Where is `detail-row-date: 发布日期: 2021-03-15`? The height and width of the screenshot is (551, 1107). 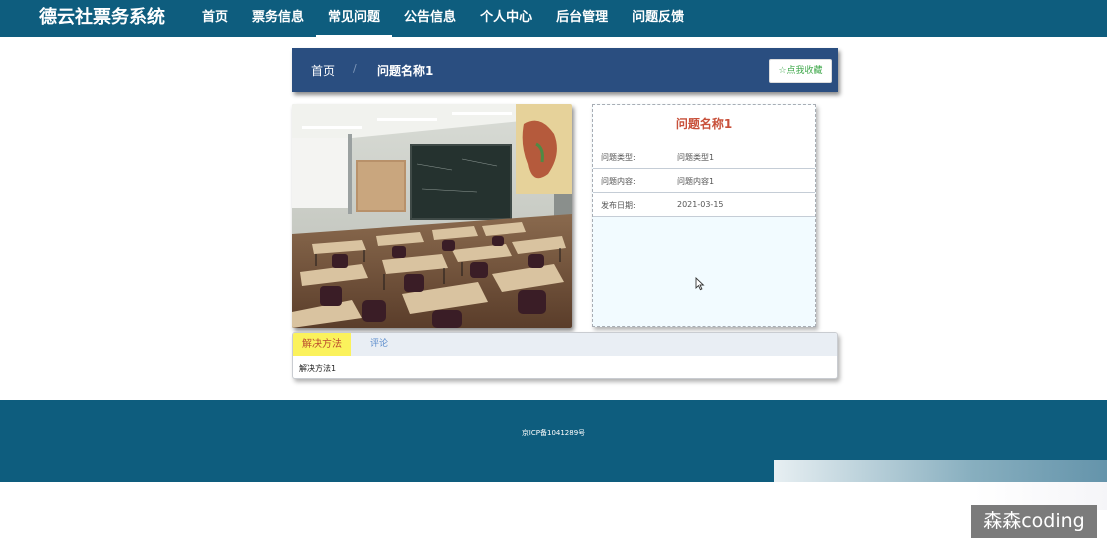 detail-row-date: 发布日期: 2021-03-15 is located at coordinates (704, 205).